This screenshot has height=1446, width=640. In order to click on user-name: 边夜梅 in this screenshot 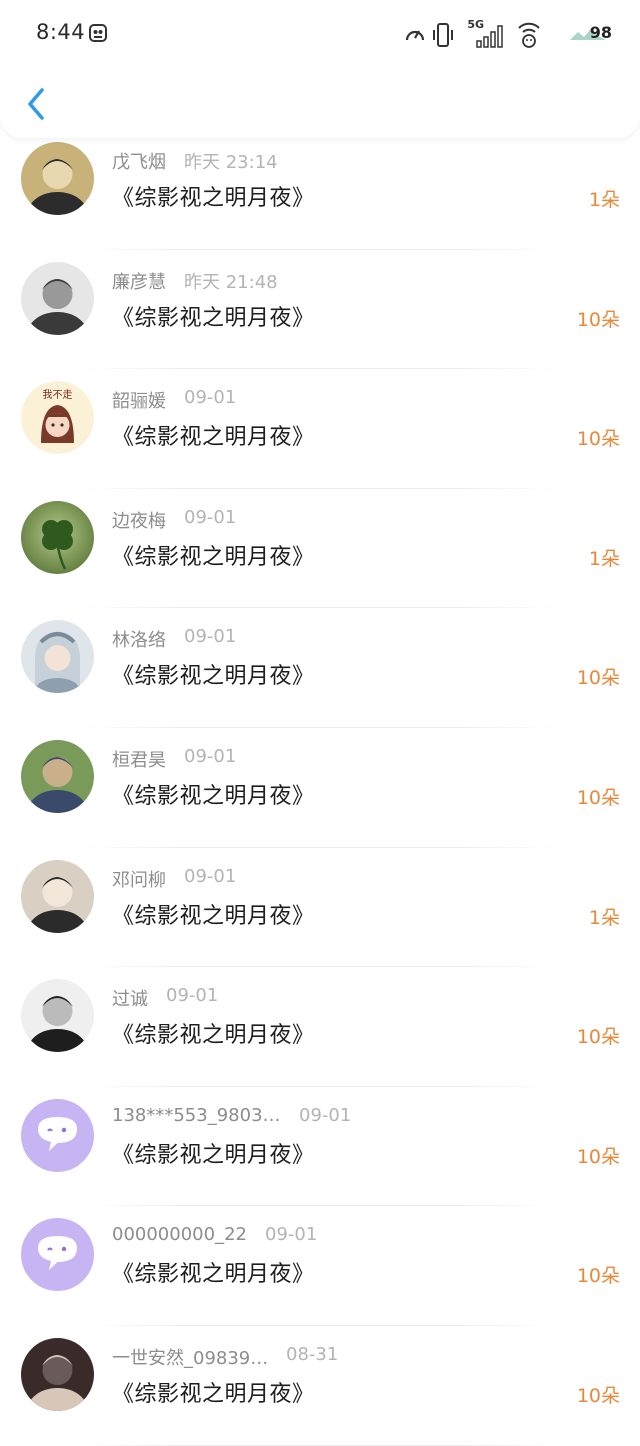, I will do `click(139, 521)`.